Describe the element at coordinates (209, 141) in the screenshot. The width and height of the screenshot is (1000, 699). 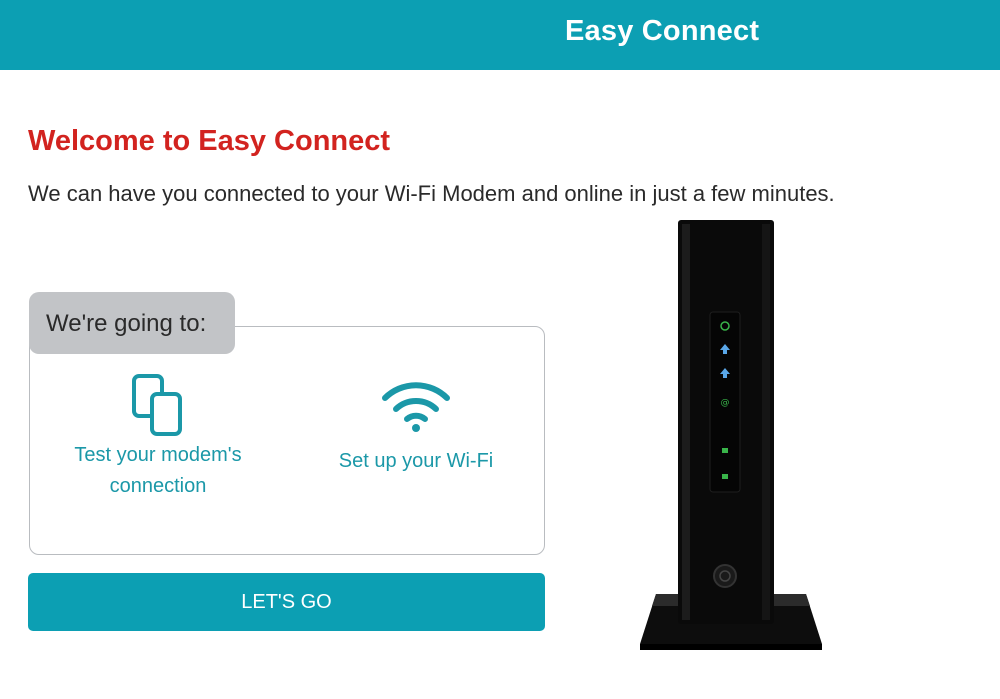
I see `welcome-heading: Welcome to Easy Connect` at that location.